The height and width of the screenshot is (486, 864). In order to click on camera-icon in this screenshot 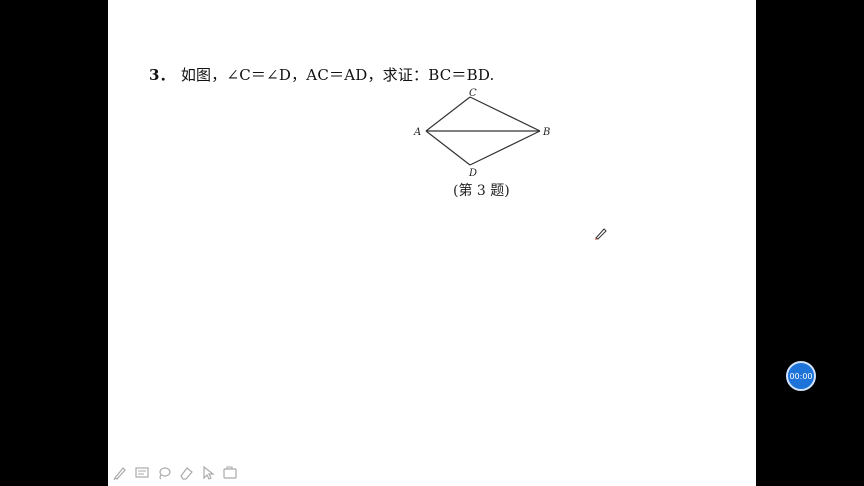, I will do `click(230, 473)`.